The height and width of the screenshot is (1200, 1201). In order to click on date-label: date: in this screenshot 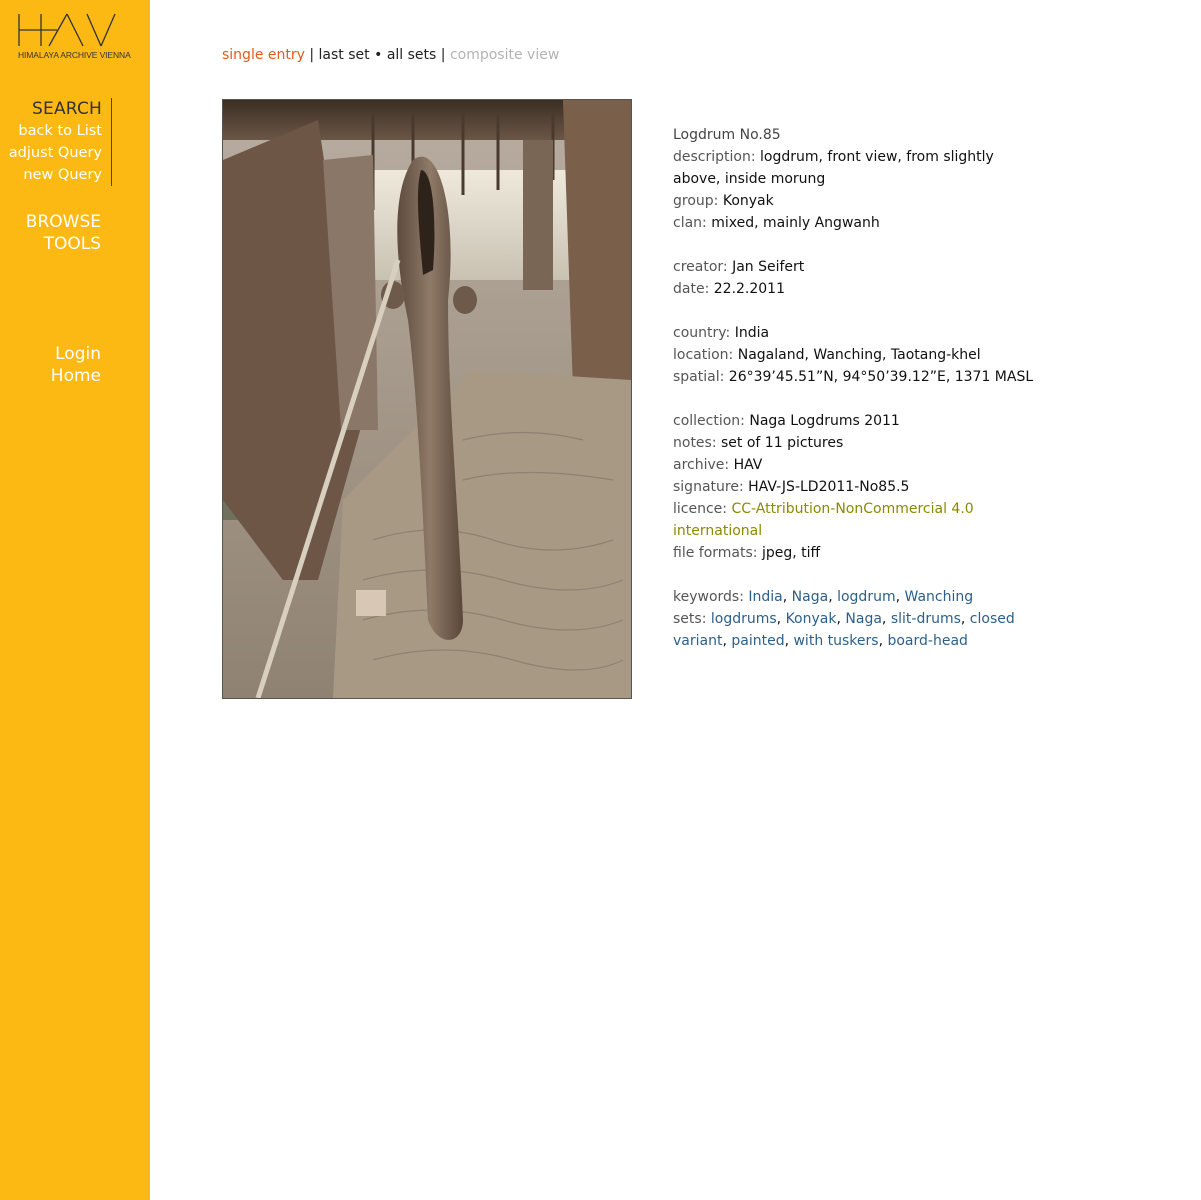, I will do `click(691, 289)`.